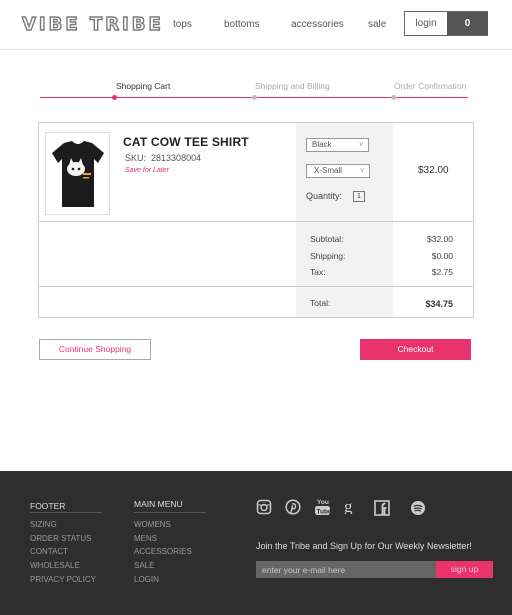  Describe the element at coordinates (146, 579) in the screenshot. I see `footer-link-login: LOGIN` at that location.